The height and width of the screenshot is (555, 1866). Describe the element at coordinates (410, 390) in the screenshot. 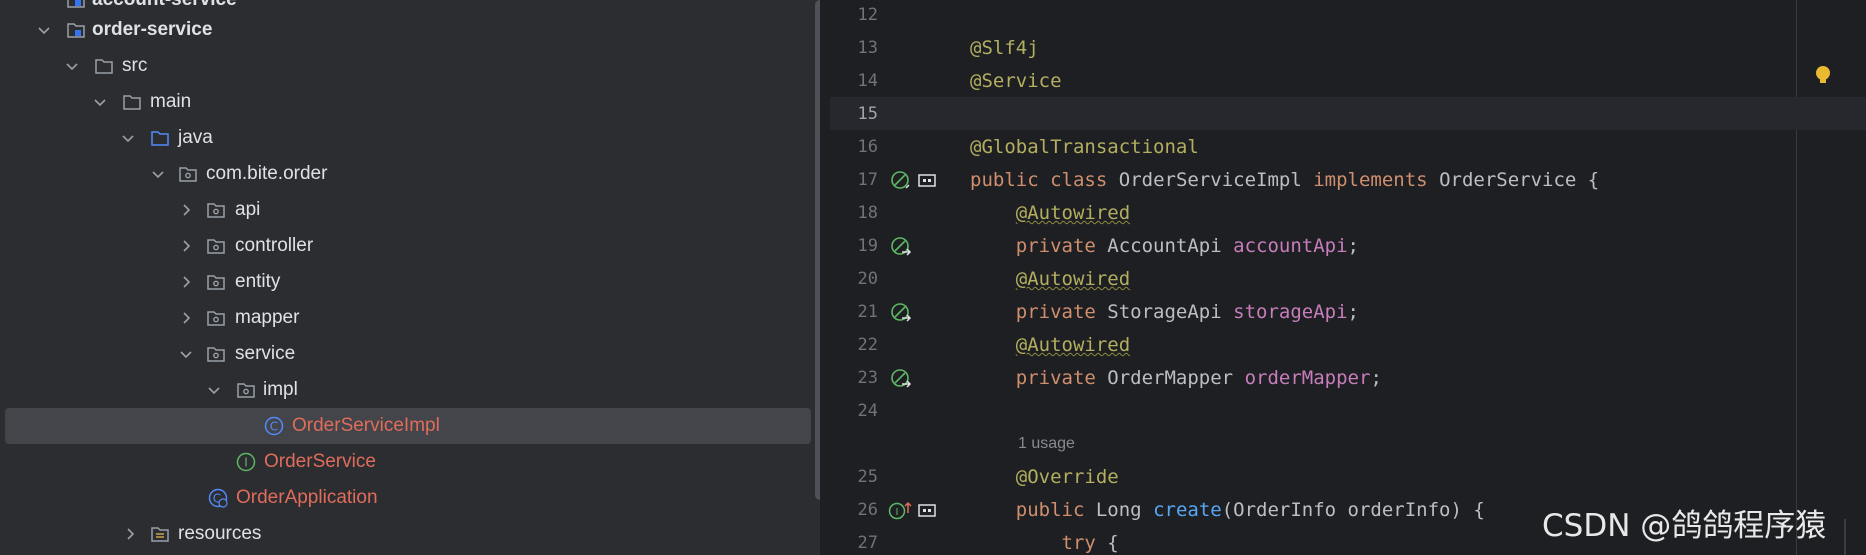

I see `tree-item-impl: impl` at that location.